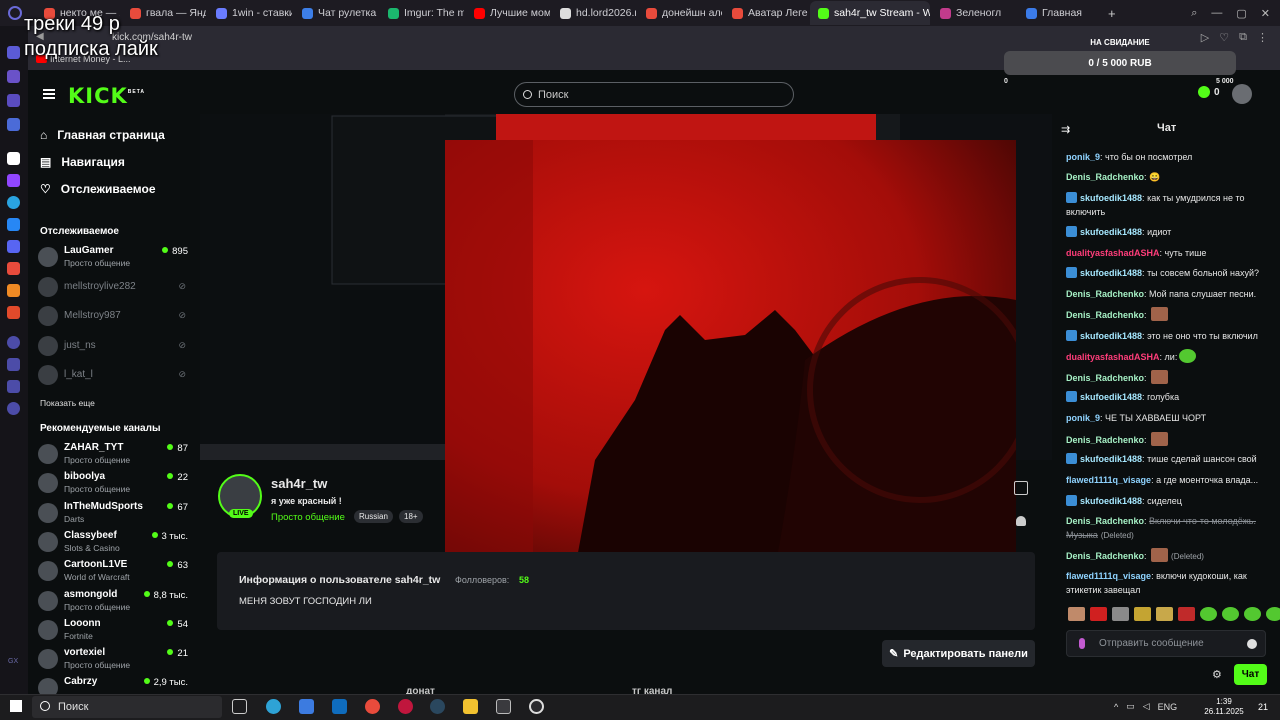 This screenshot has width=1280, height=720. I want to click on tag-language: Russian, so click(373, 516).